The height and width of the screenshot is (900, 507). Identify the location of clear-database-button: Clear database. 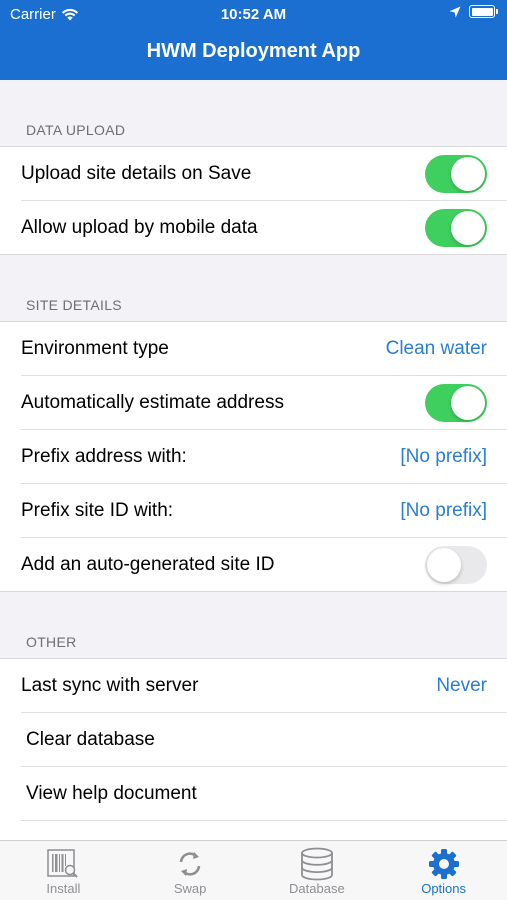
(253, 740).